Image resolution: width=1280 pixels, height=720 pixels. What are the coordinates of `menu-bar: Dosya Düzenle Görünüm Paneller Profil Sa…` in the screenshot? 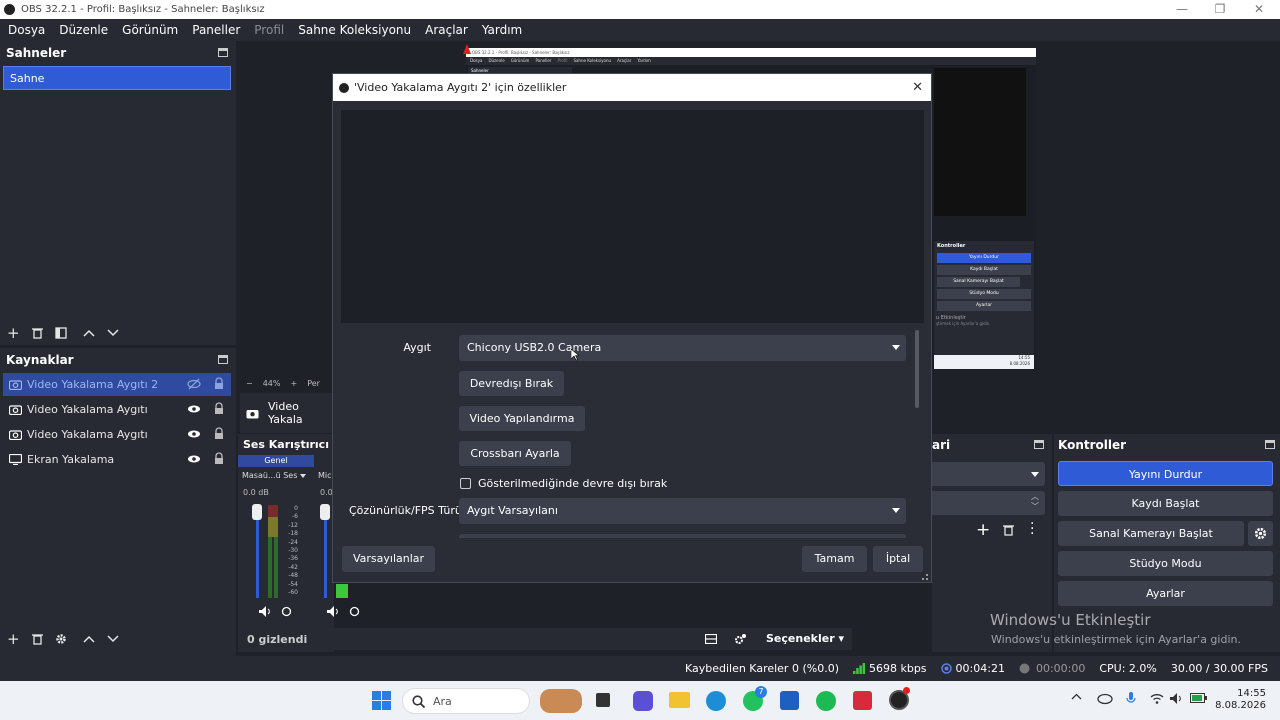 It's located at (640, 30).